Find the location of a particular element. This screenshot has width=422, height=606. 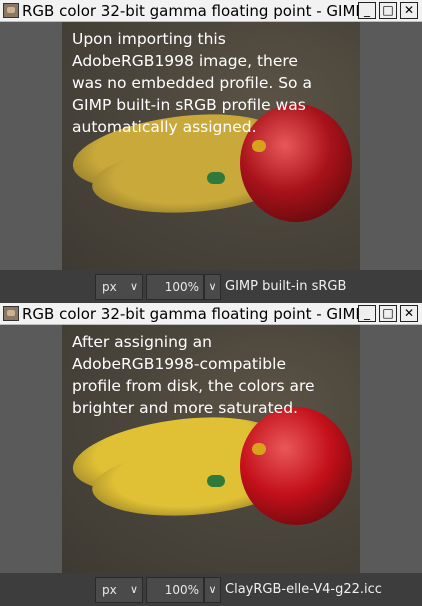

status-bar: px ∨ 100% ∨ ClayRGB-elle-V4-g22.icc is located at coordinates (211, 589).